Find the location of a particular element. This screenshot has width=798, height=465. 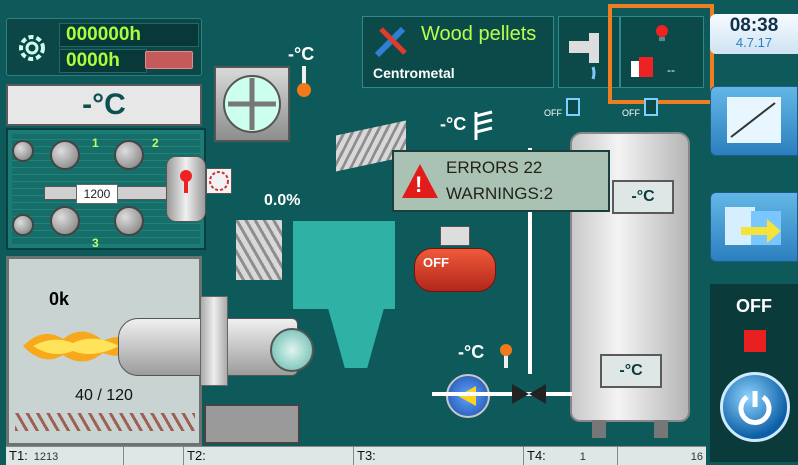

clock-panel: 08:38 4.7.17 is located at coordinates (754, 34).